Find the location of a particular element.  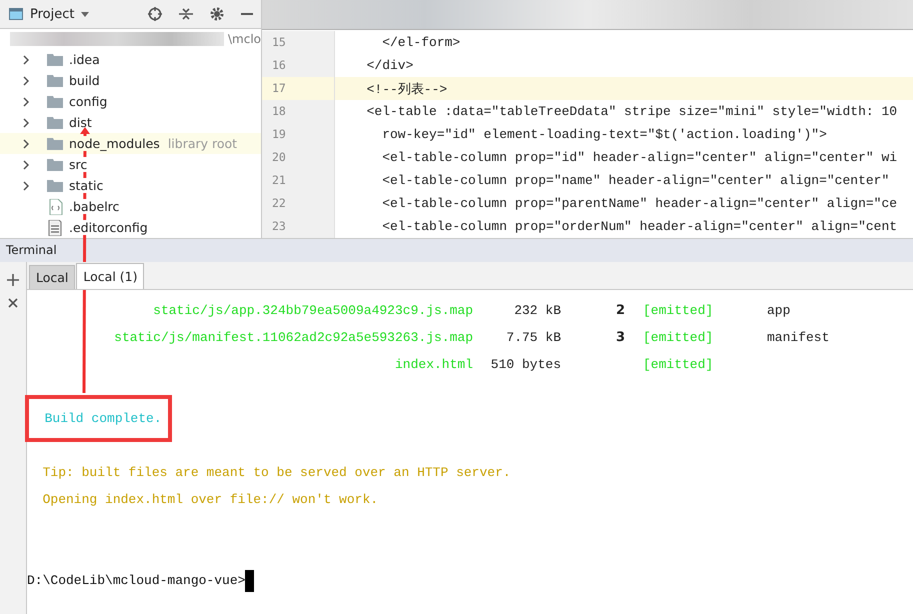

line-number: 18 is located at coordinates (298, 111).